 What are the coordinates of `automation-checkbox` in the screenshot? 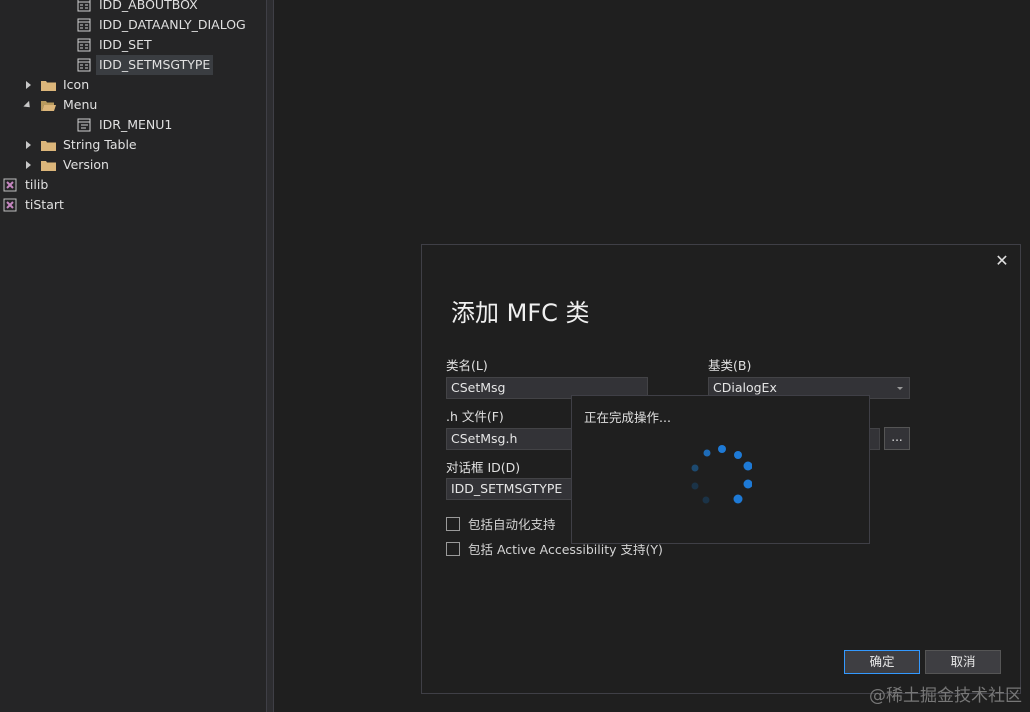 It's located at (453, 523).